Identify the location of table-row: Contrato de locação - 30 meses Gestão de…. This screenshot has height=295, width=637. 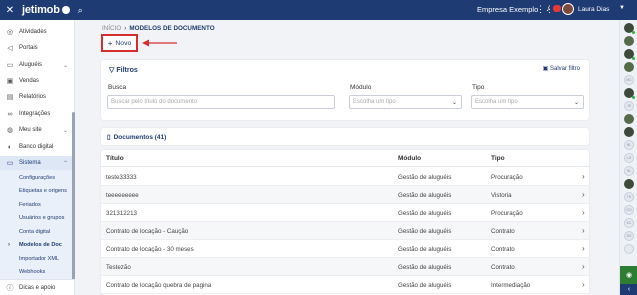
(345, 249).